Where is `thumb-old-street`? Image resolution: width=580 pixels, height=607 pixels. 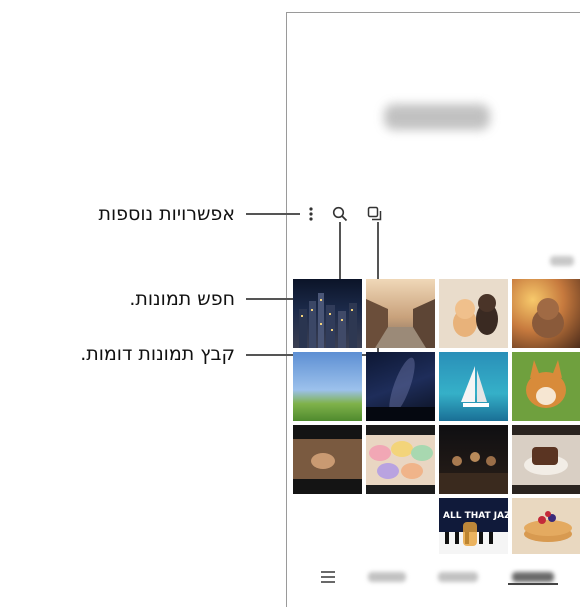
thumb-old-street is located at coordinates (400, 313).